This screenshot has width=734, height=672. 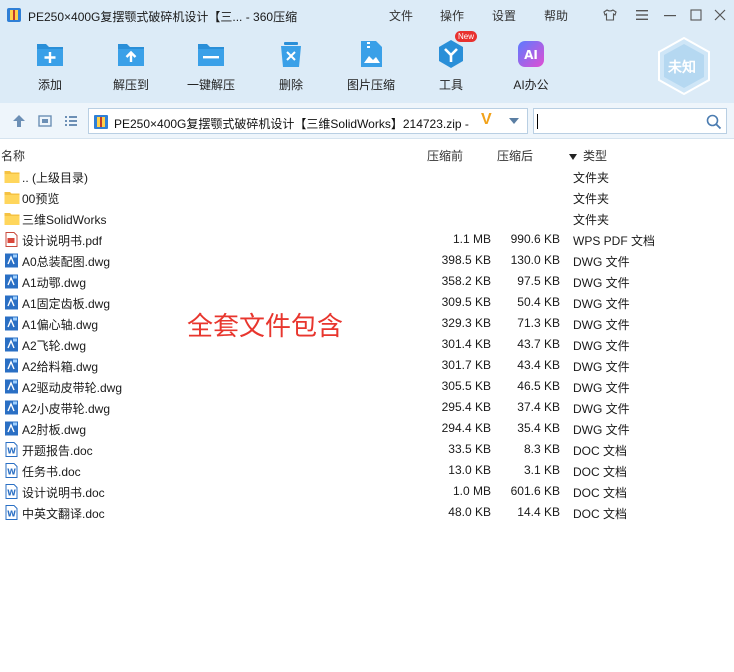 What do you see at coordinates (466, 344) in the screenshot?
I see `file-size: 301.4 KB` at bounding box center [466, 344].